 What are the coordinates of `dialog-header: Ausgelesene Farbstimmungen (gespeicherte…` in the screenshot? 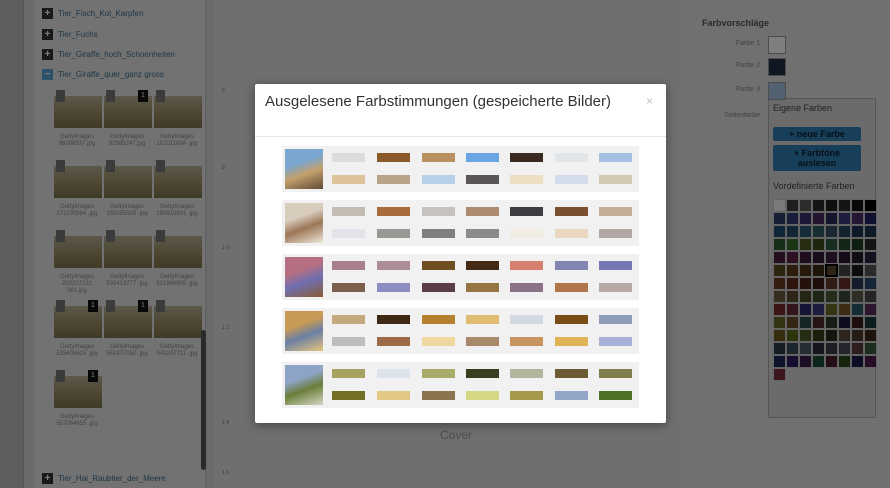 It's located at (460, 110).